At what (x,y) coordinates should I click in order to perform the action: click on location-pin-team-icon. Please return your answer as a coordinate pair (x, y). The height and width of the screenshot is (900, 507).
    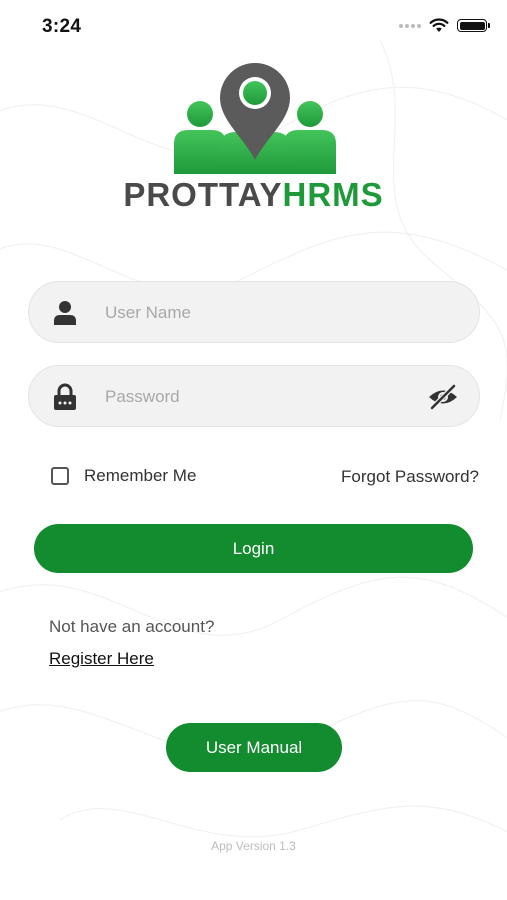
    Looking at the image, I should click on (255, 118).